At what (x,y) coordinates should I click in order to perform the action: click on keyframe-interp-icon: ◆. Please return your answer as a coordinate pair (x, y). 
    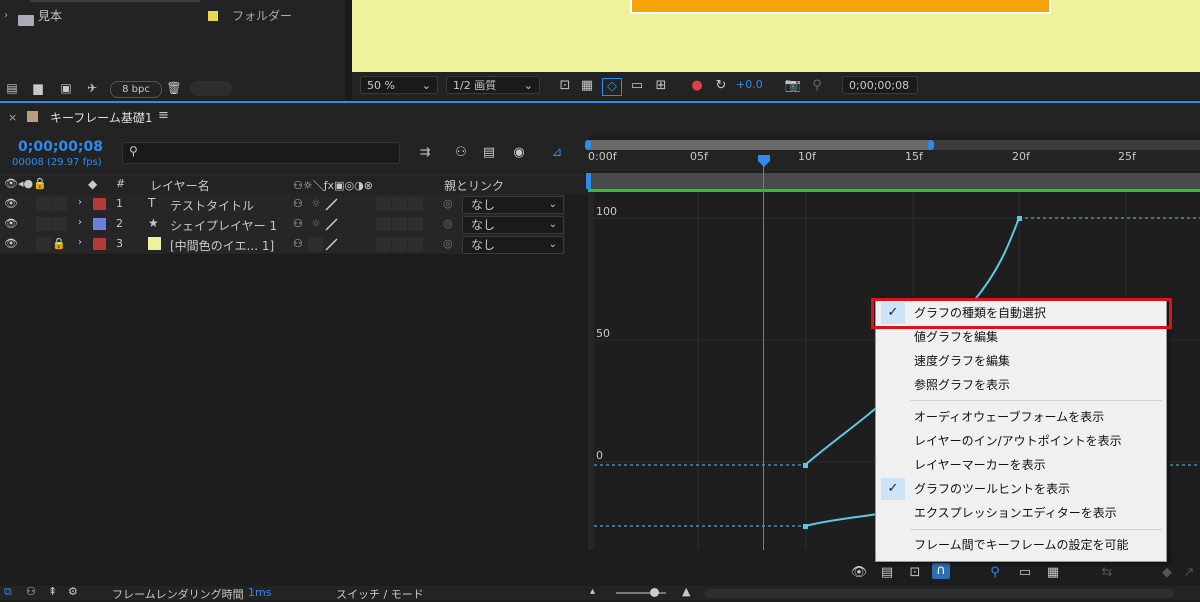
    Looking at the image, I should click on (1167, 573).